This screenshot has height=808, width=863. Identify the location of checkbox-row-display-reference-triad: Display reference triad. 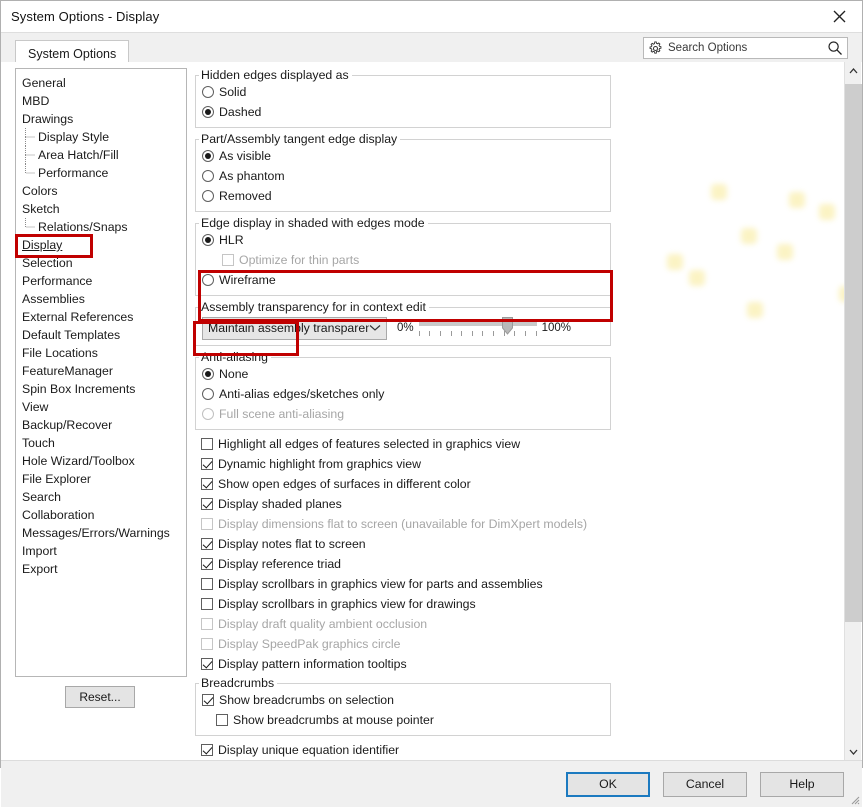
(403, 564).